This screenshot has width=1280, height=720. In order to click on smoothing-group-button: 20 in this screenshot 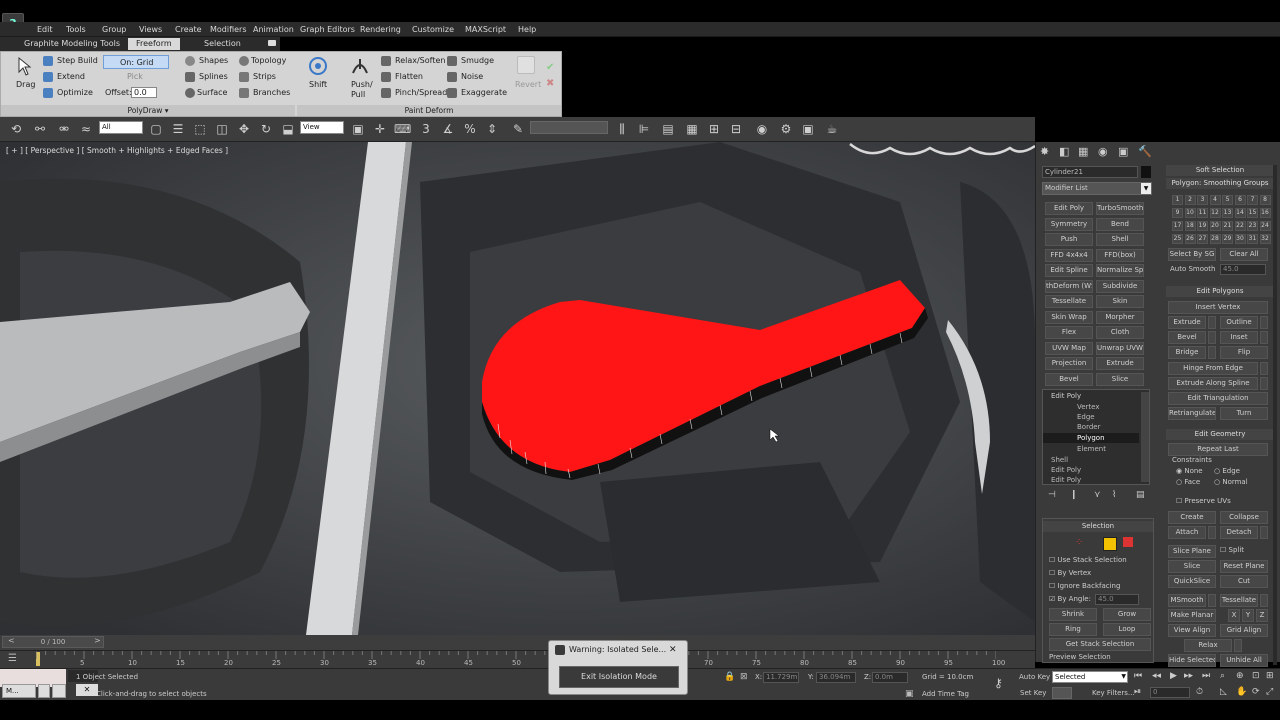, I will do `click(1215, 226)`.